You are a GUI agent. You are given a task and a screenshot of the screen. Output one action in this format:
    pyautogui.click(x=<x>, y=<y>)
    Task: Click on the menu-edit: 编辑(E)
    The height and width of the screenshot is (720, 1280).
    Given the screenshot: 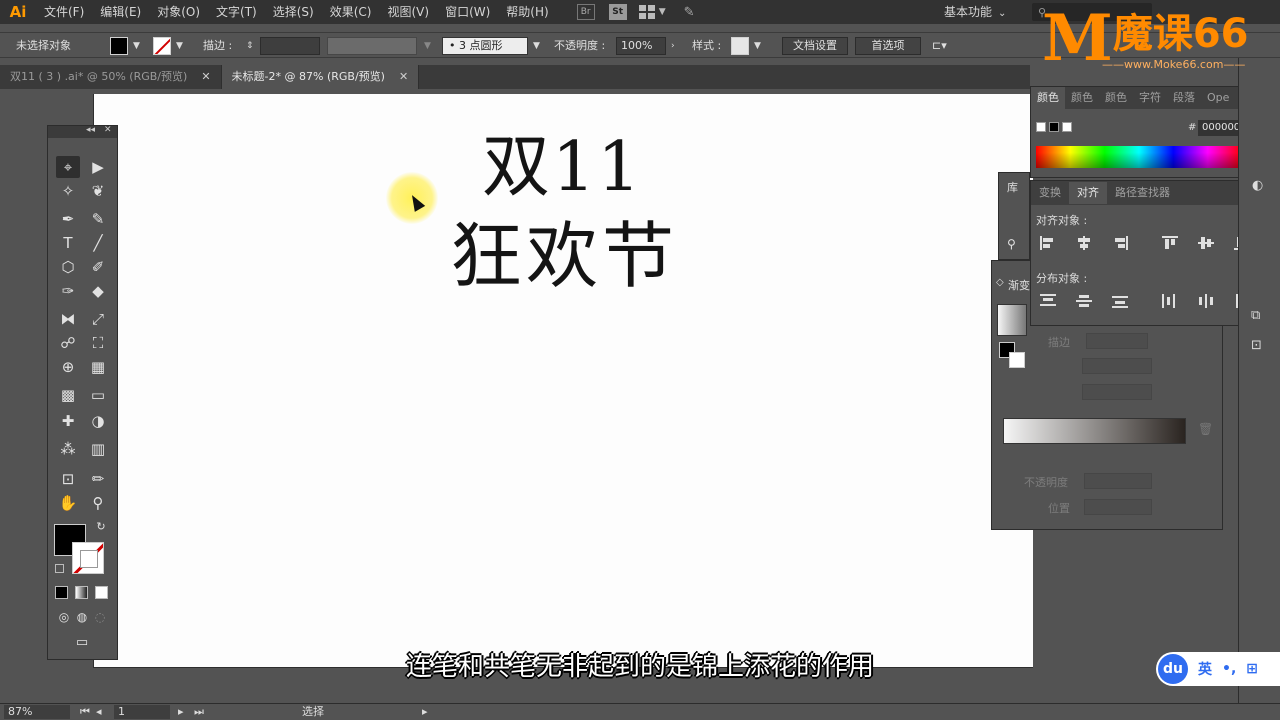 What is the action you would take?
    pyautogui.click(x=120, y=12)
    